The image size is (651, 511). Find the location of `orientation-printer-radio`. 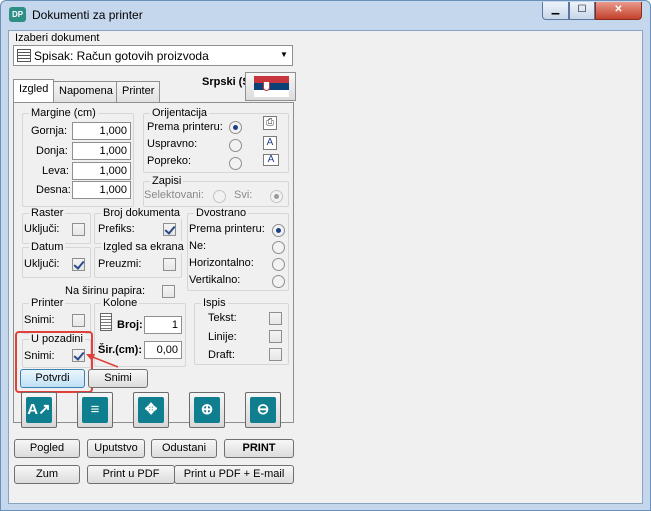

orientation-printer-radio is located at coordinates (235, 127).